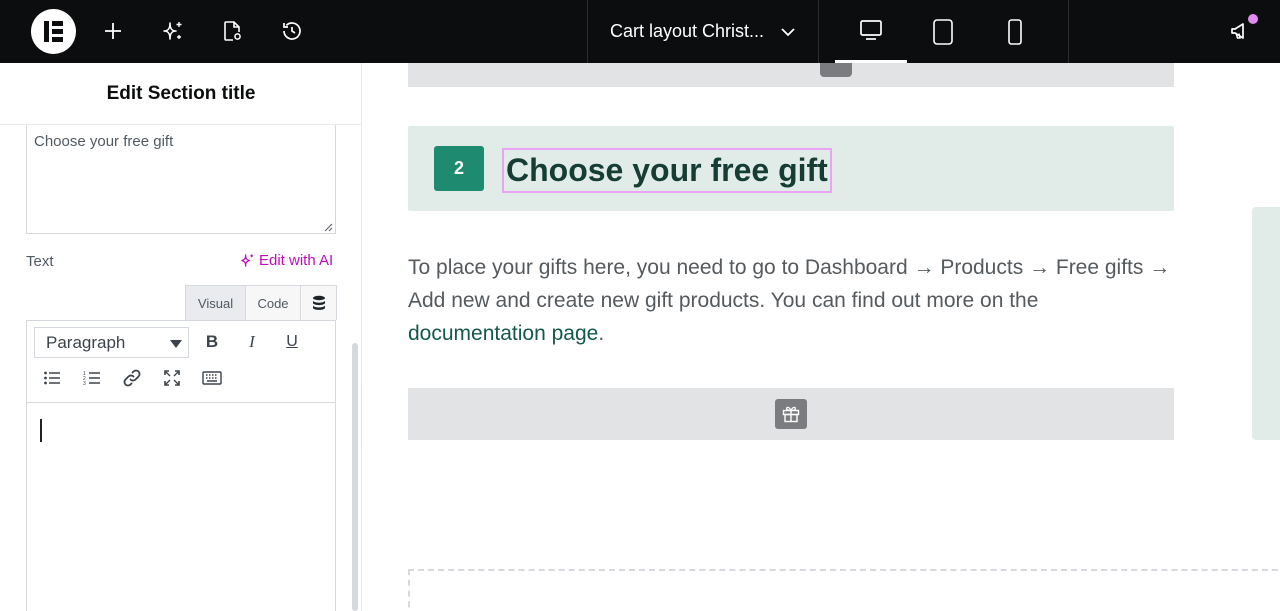  I want to click on add-element-button, so click(113, 31).